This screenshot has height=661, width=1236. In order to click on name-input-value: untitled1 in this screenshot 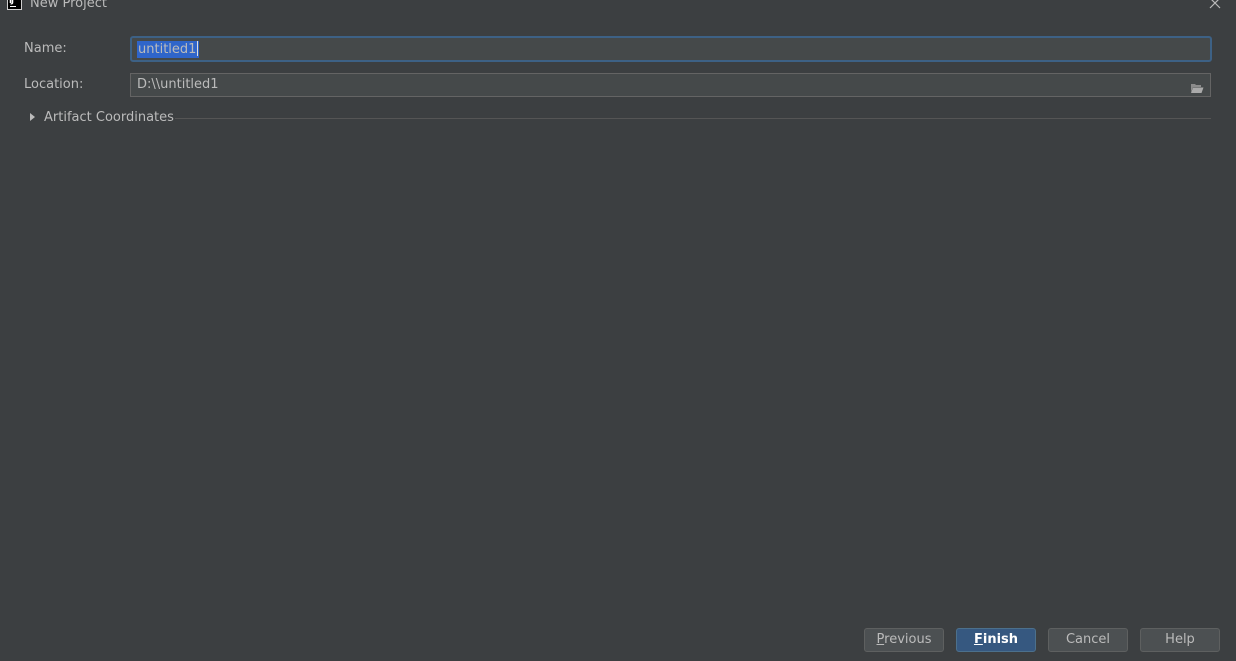, I will do `click(168, 49)`.